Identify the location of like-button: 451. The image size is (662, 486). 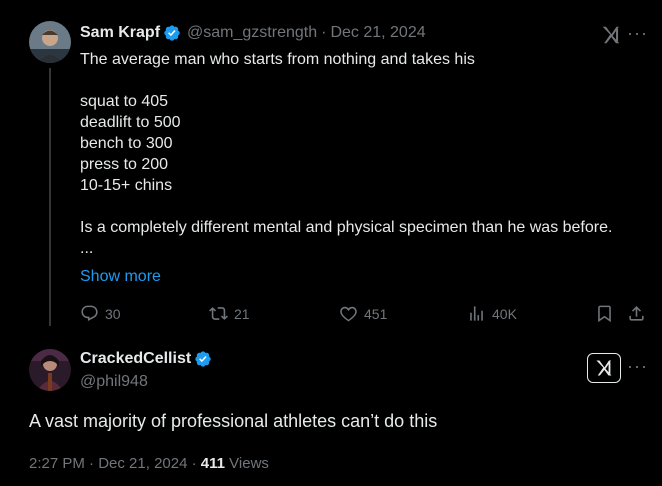
(363, 313).